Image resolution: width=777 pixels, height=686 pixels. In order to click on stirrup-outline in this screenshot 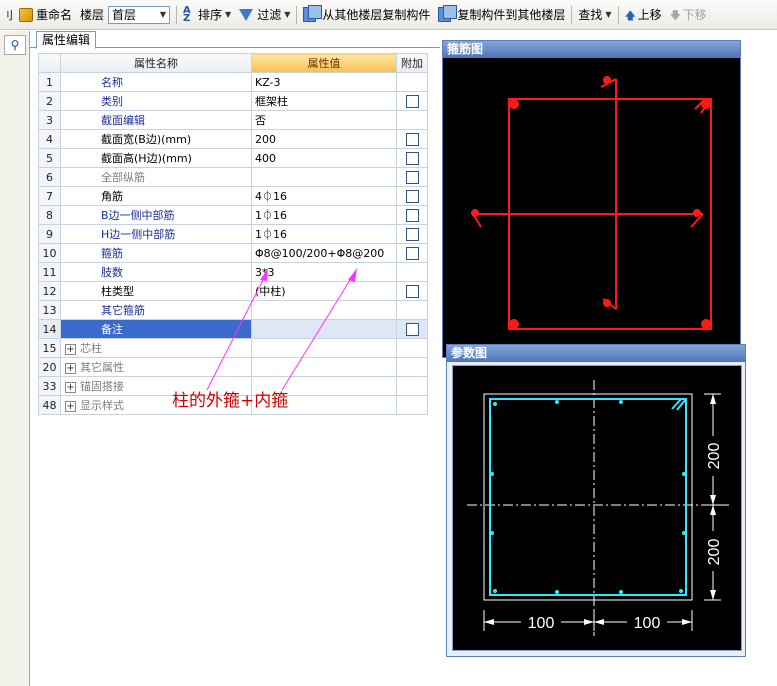, I will do `click(588, 497)`.